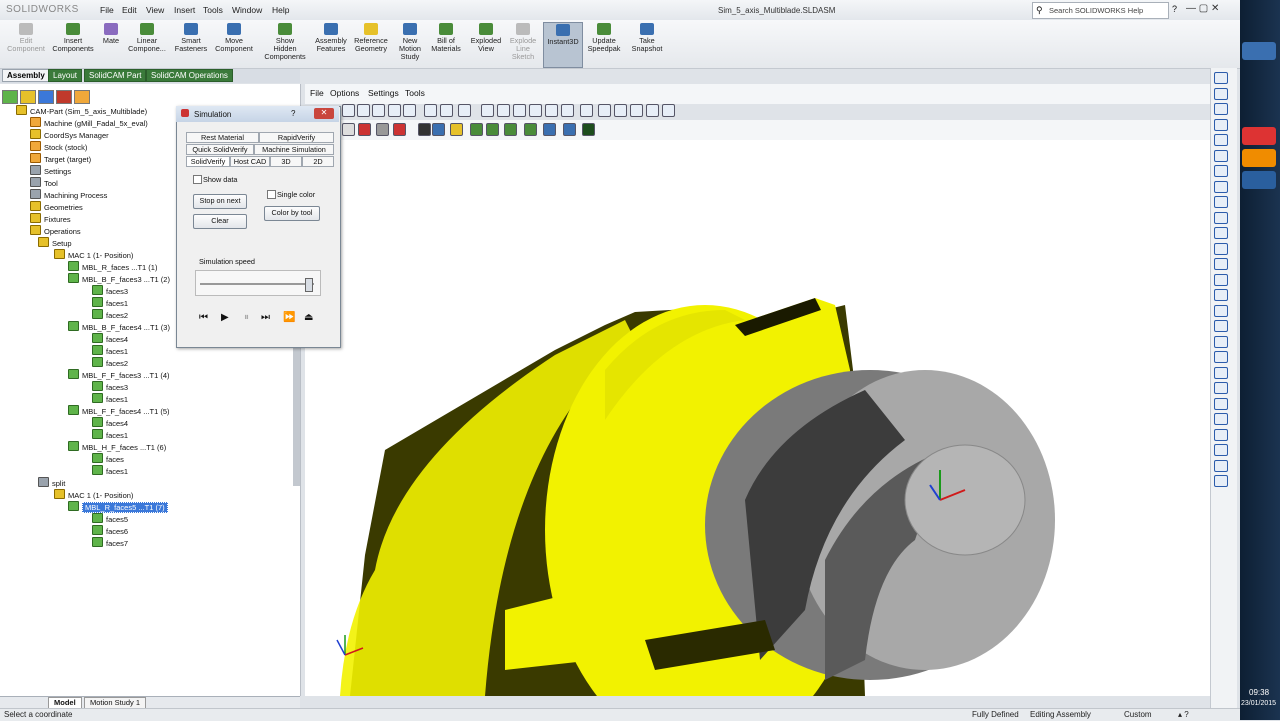 Image resolution: width=1280 pixels, height=721 pixels. Describe the element at coordinates (415, 93) in the screenshot. I see `sim-menu-tools: Tools` at that location.